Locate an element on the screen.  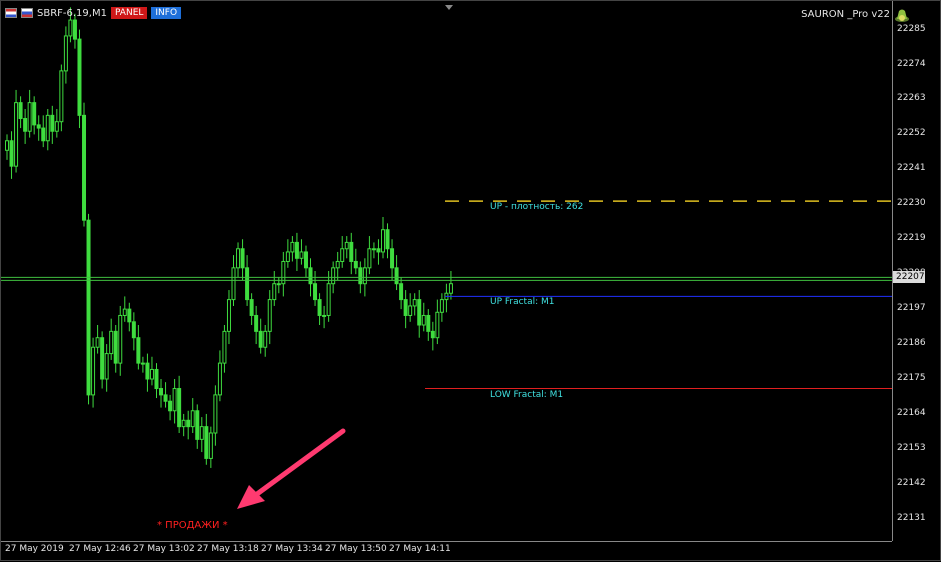
time-tick-label: 27 May 2019 is located at coordinates (34, 549).